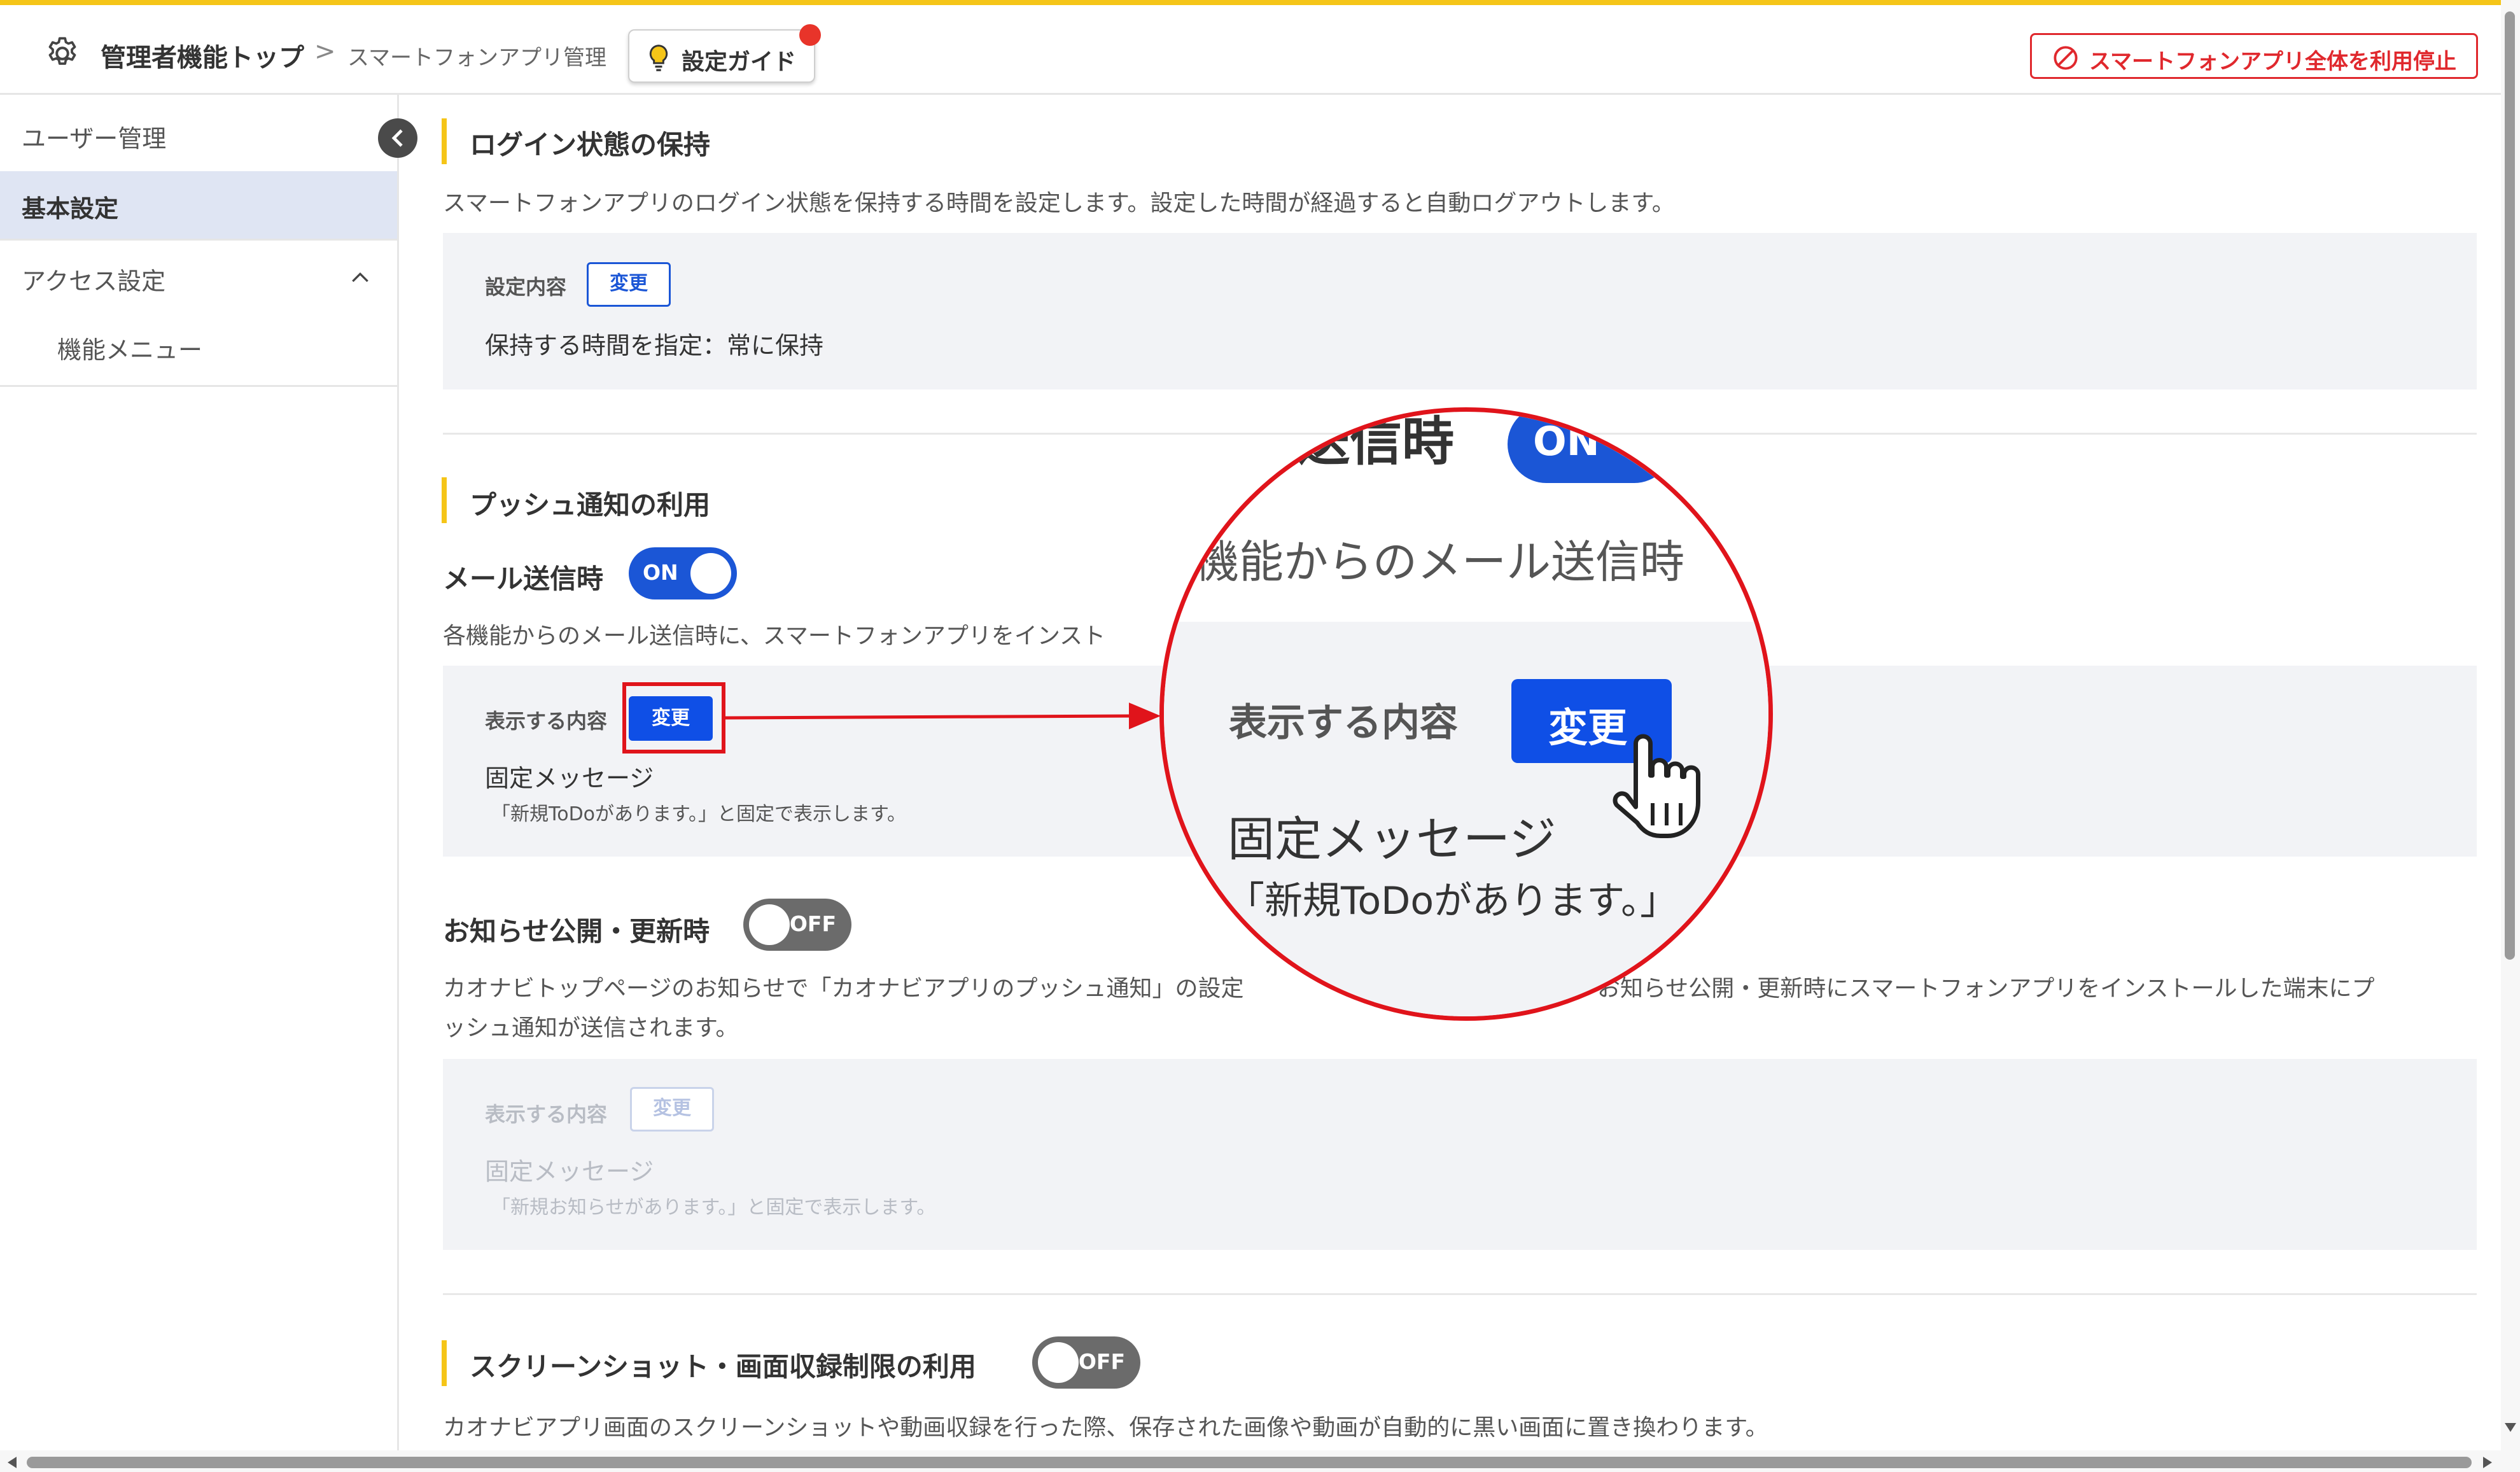 This screenshot has width=2520, height=1472. Describe the element at coordinates (1392, 839) in the screenshot. I see `zoom-display-value: 固定メッセージ` at that location.